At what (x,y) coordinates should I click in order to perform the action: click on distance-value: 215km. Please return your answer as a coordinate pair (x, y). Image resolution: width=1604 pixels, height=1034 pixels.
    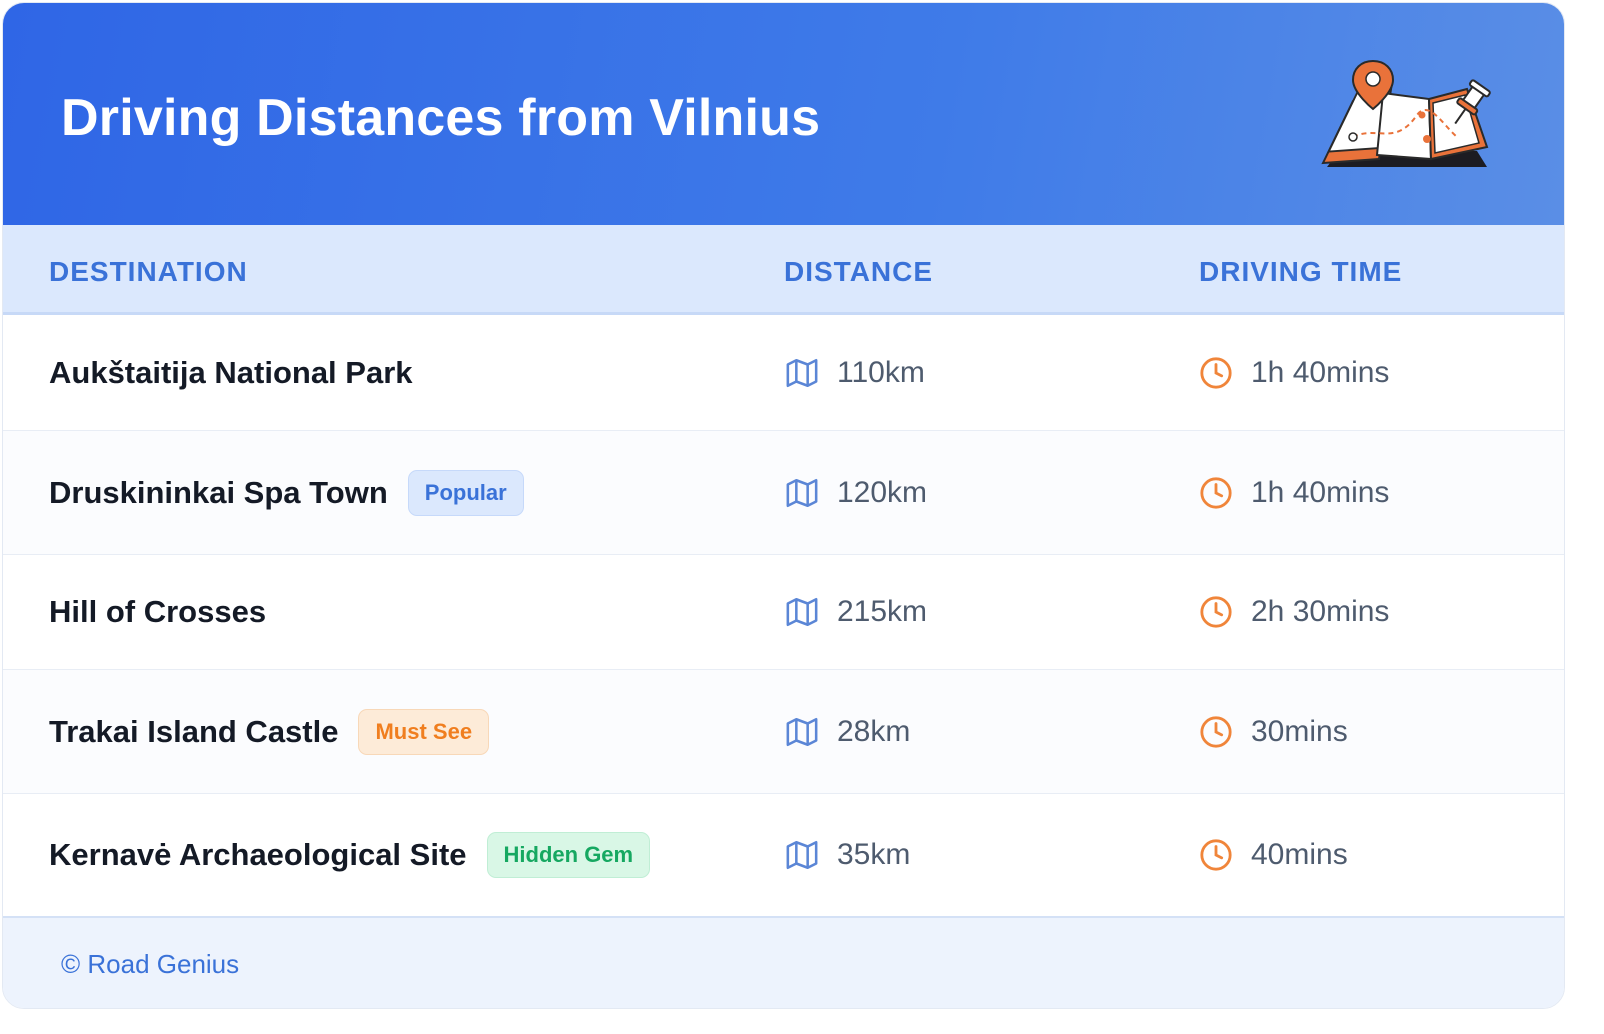
    Looking at the image, I should click on (882, 611).